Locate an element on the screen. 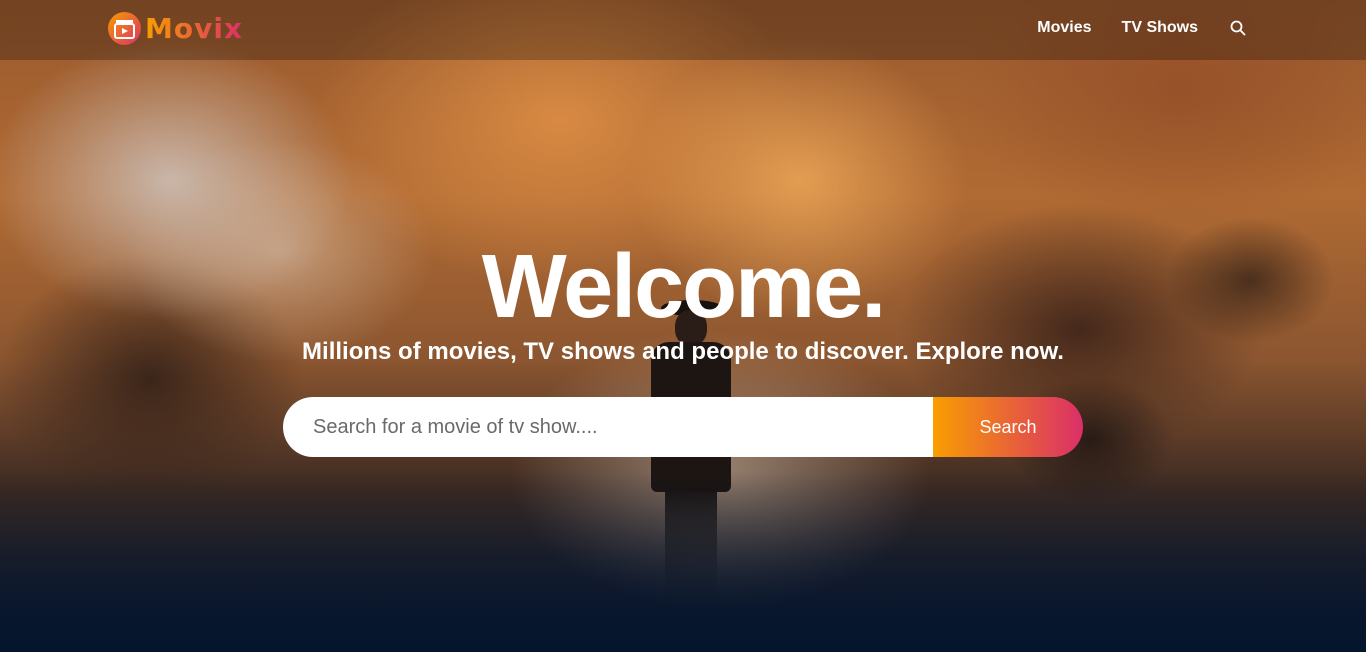 The height and width of the screenshot is (652, 1366). clapperboard-play-icon is located at coordinates (124, 28).